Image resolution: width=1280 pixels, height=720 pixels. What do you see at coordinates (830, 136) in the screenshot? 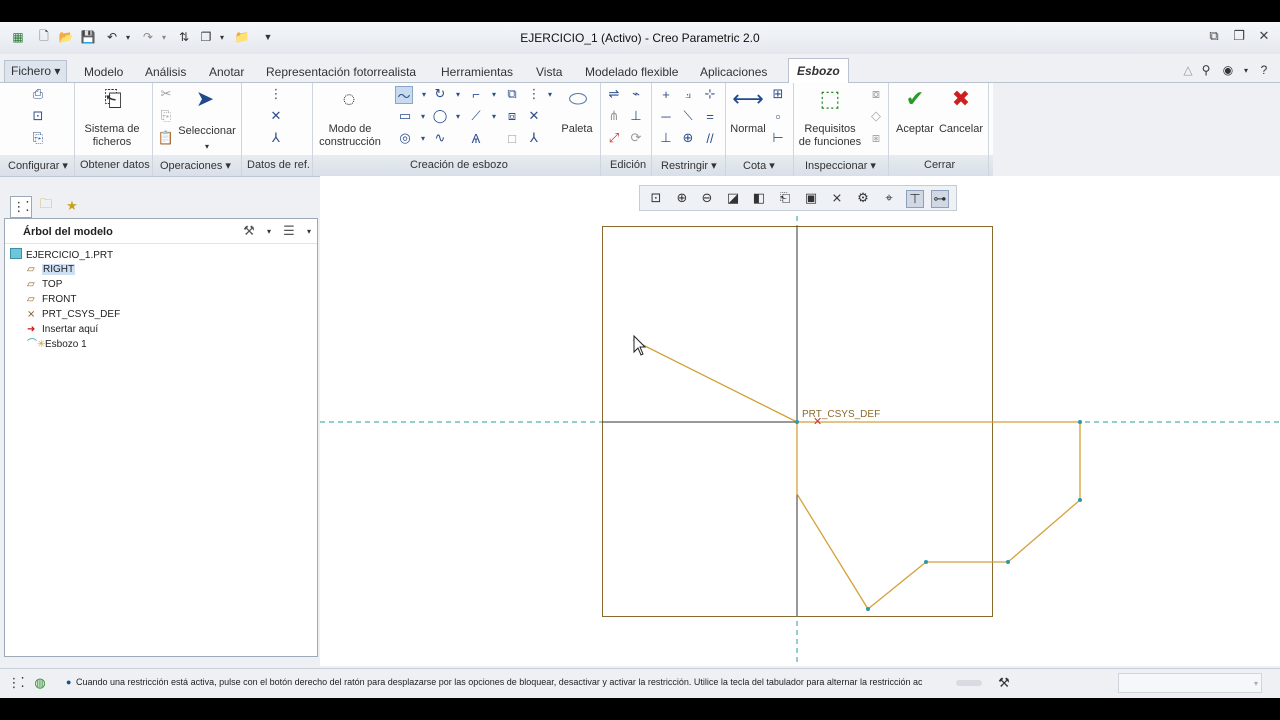
I see `requisitos-button: Requisitos de funciones` at bounding box center [830, 136].